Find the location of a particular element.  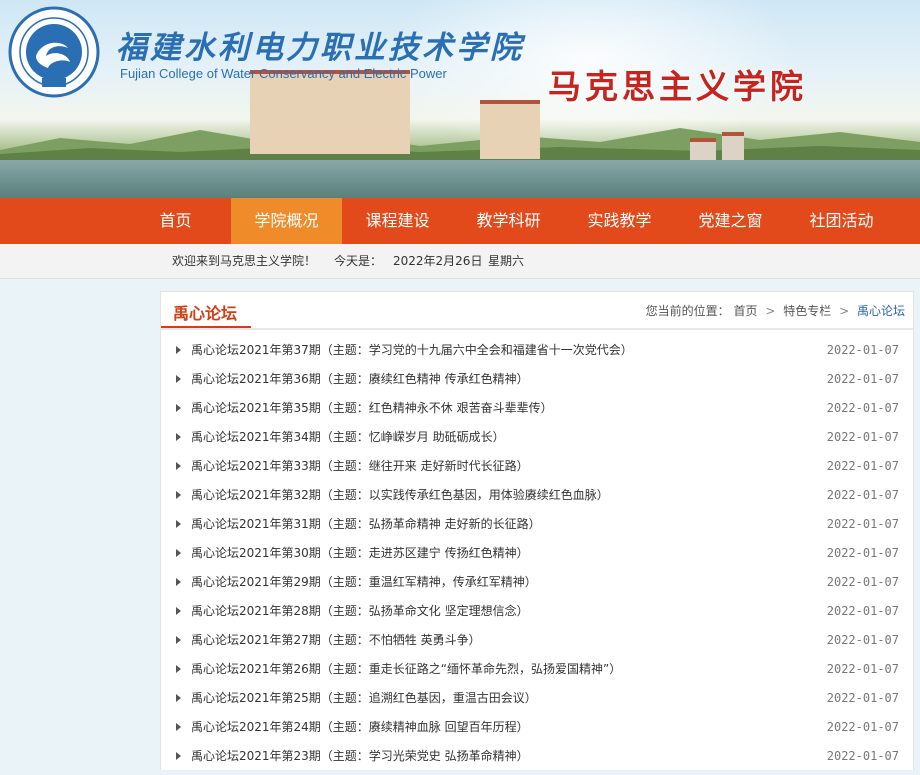

article-title-link: 禹心论坛2021年第30期（主题：走进苏区建宁 传扬红色精神） is located at coordinates (360, 553).